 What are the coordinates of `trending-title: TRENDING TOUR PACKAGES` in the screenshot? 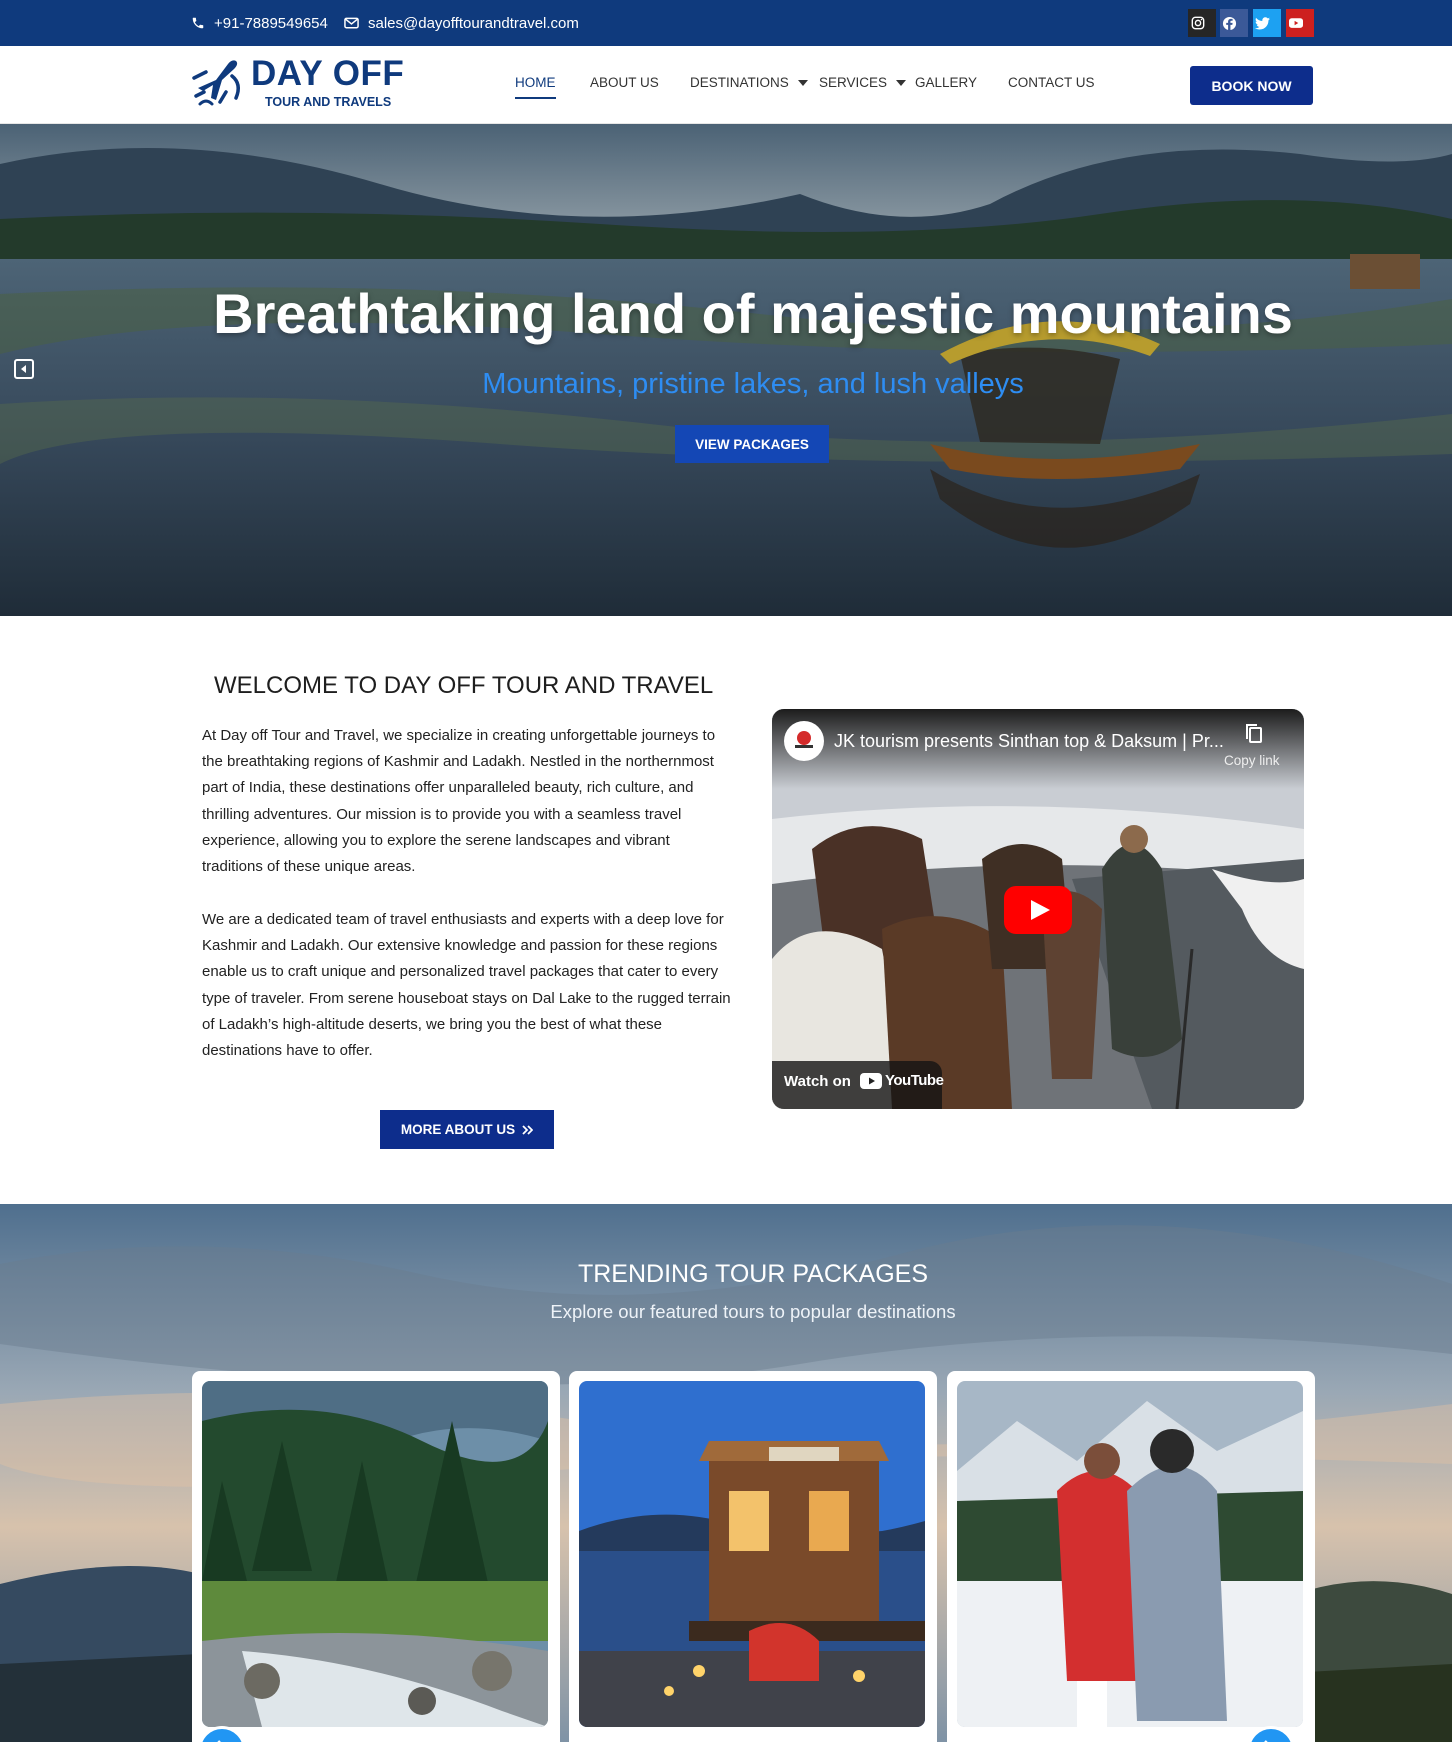 It's located at (753, 1274).